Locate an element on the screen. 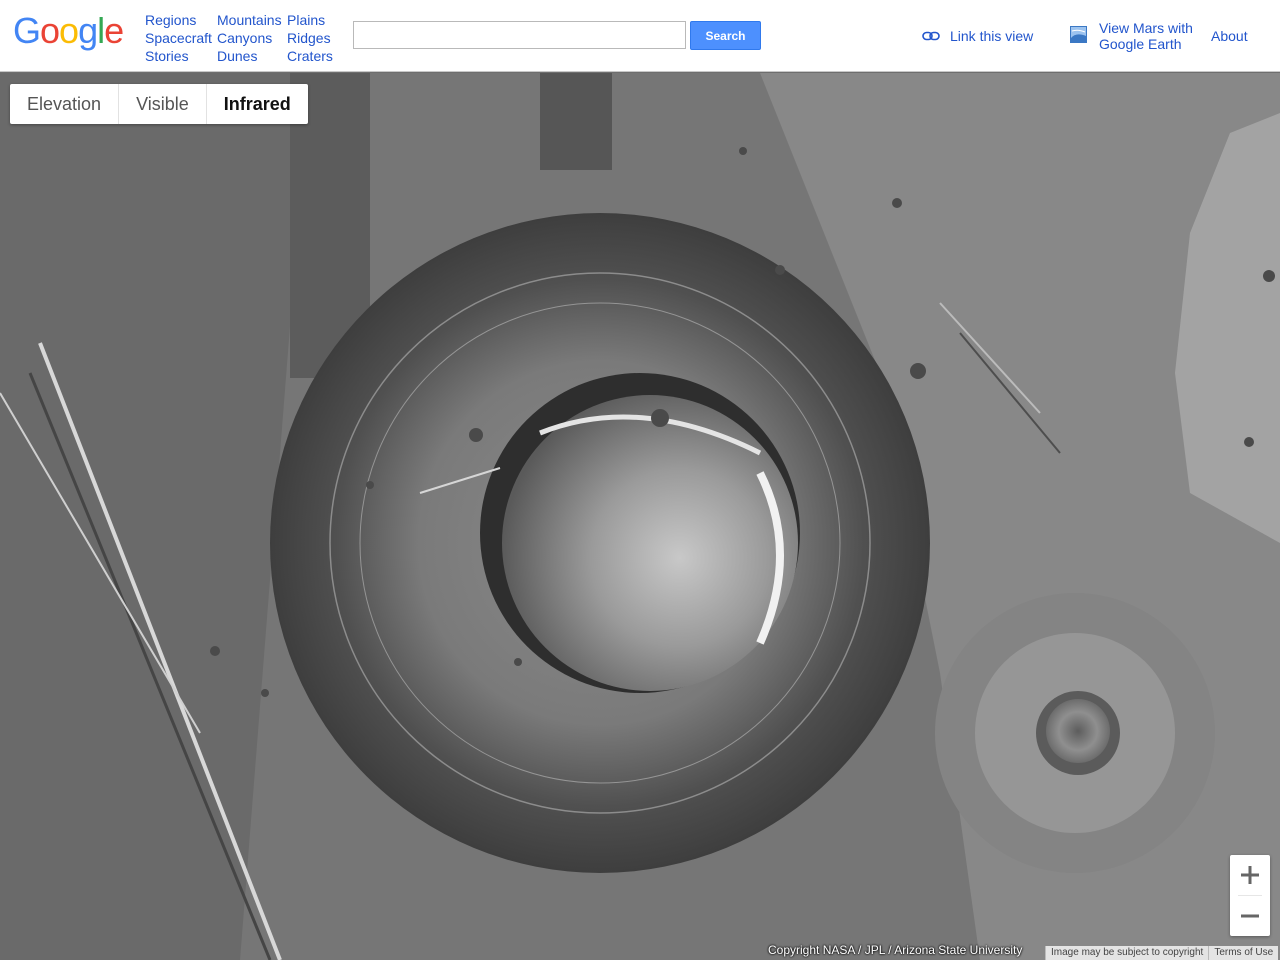 The width and height of the screenshot is (1280, 960). link-icon is located at coordinates (931, 36).